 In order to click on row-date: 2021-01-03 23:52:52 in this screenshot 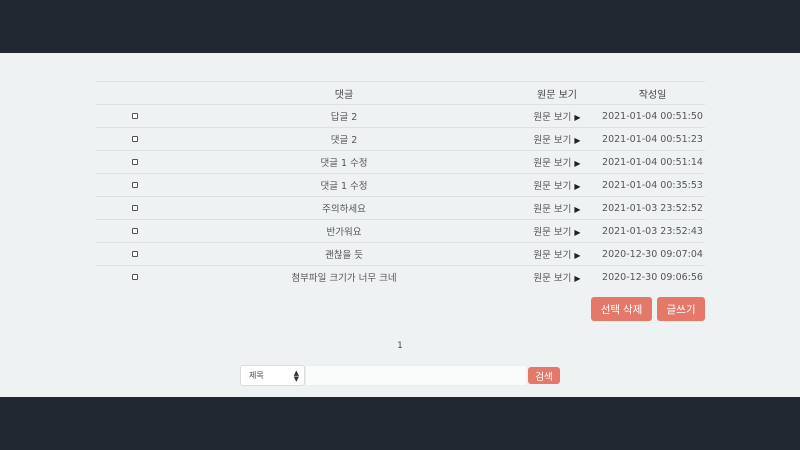, I will do `click(652, 208)`.